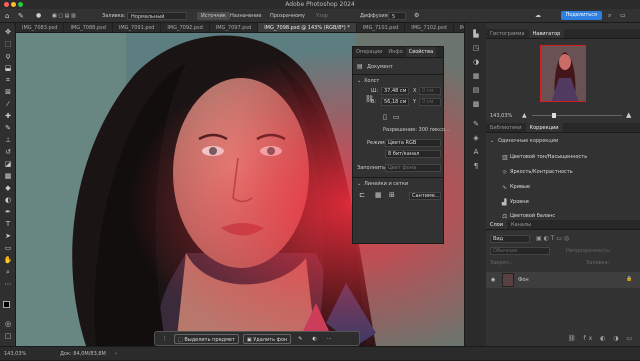 This screenshot has height=361, width=640. What do you see at coordinates (623, 16) in the screenshot?
I see `workspace-icon: ▭` at bounding box center [623, 16].